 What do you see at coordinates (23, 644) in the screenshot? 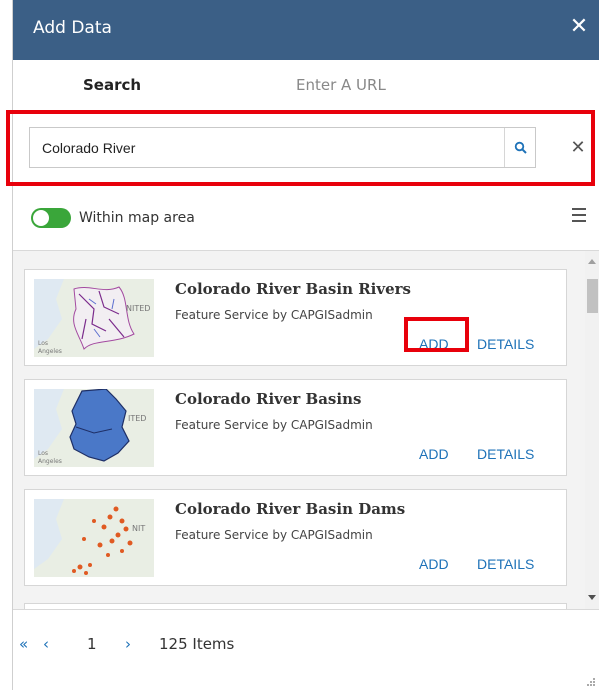
I see `first-page-icon: «` at bounding box center [23, 644].